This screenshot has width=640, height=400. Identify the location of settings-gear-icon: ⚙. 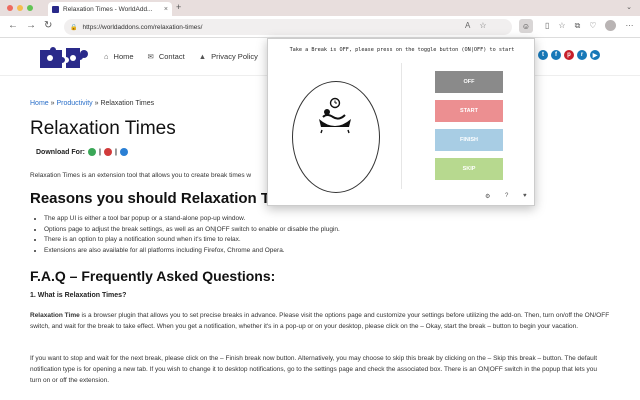
(487, 196).